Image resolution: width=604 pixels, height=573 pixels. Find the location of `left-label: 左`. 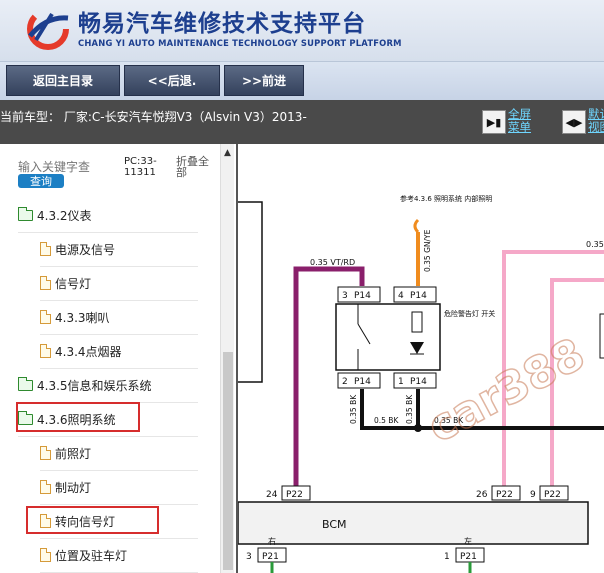

left-label: 左 is located at coordinates (468, 541).